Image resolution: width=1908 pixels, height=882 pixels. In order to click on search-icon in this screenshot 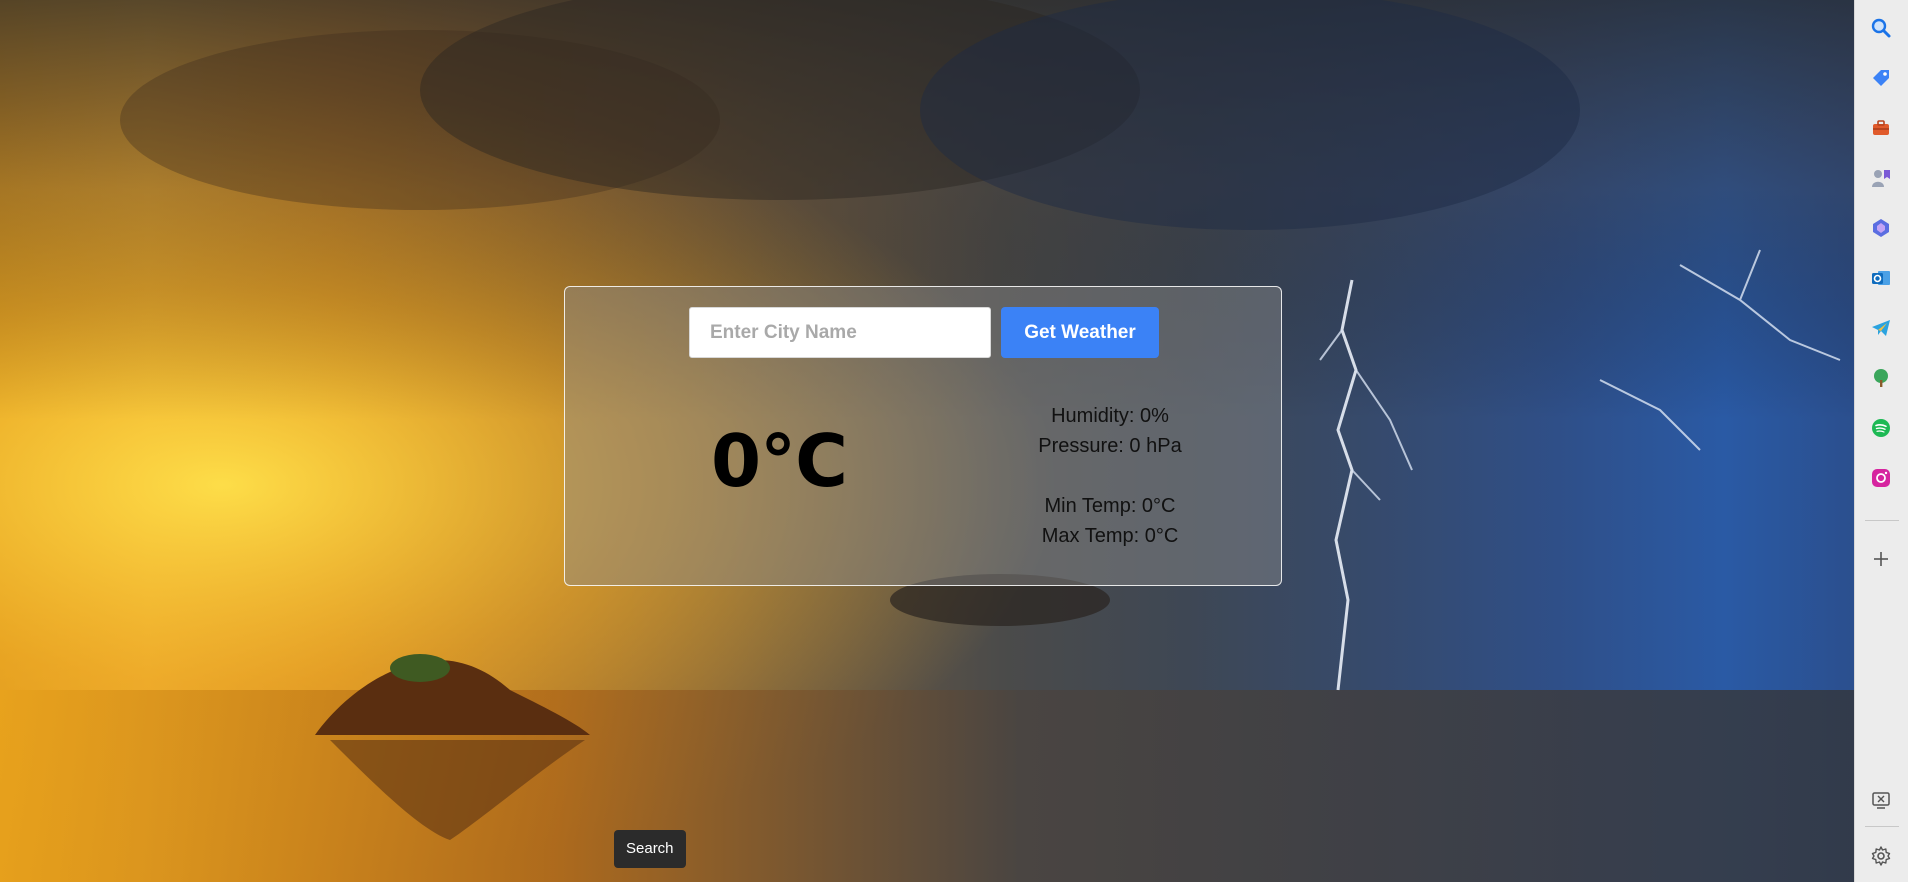, I will do `click(1881, 28)`.